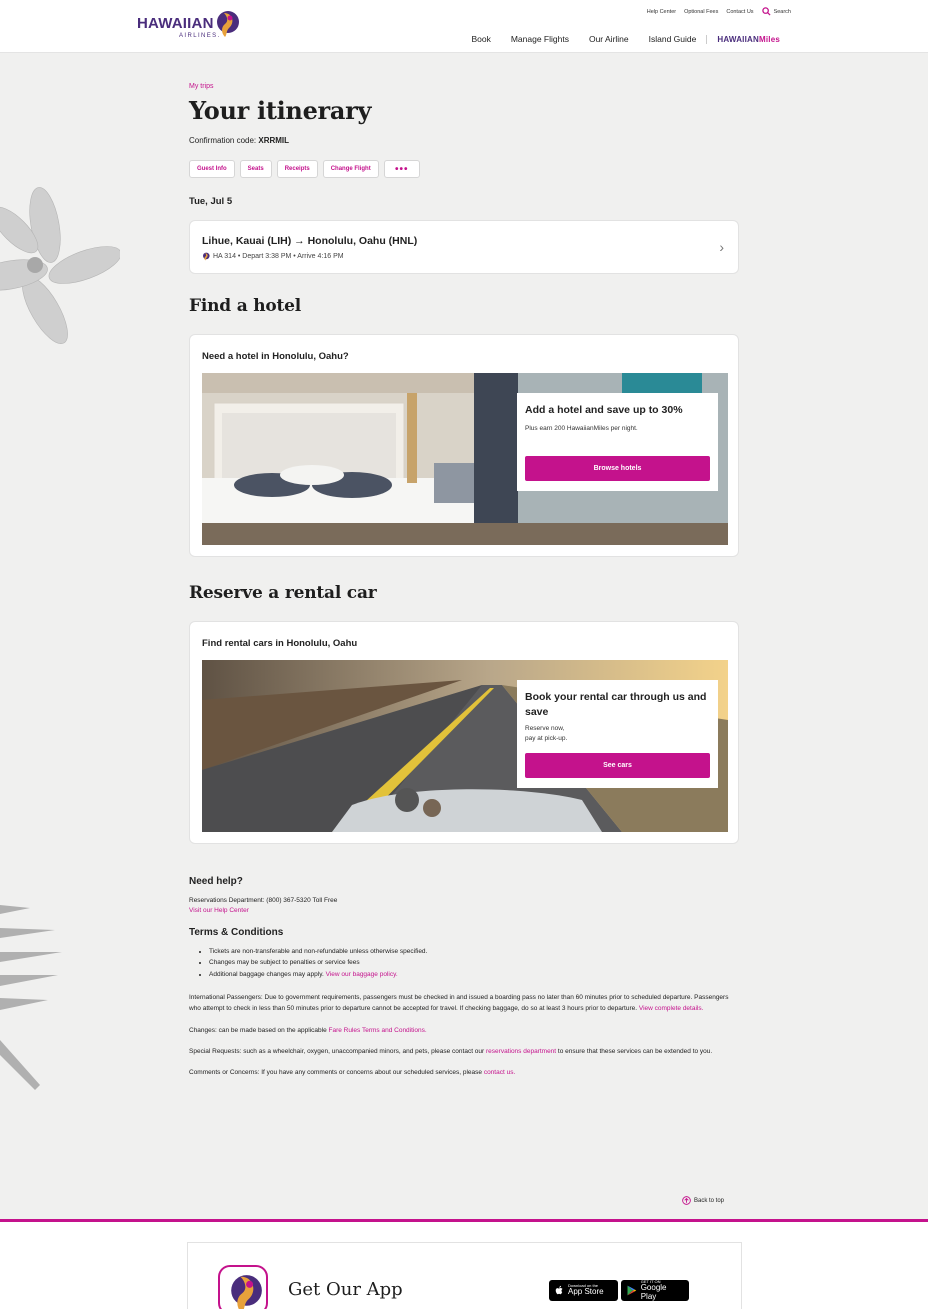 This screenshot has width=928, height=1309. What do you see at coordinates (245, 306) in the screenshot?
I see `hotel-section-title: Find a hotel` at bounding box center [245, 306].